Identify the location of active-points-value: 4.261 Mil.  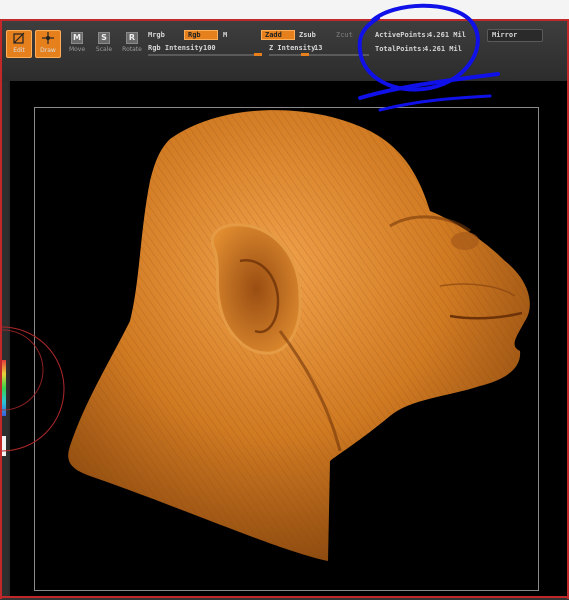
(447, 35).